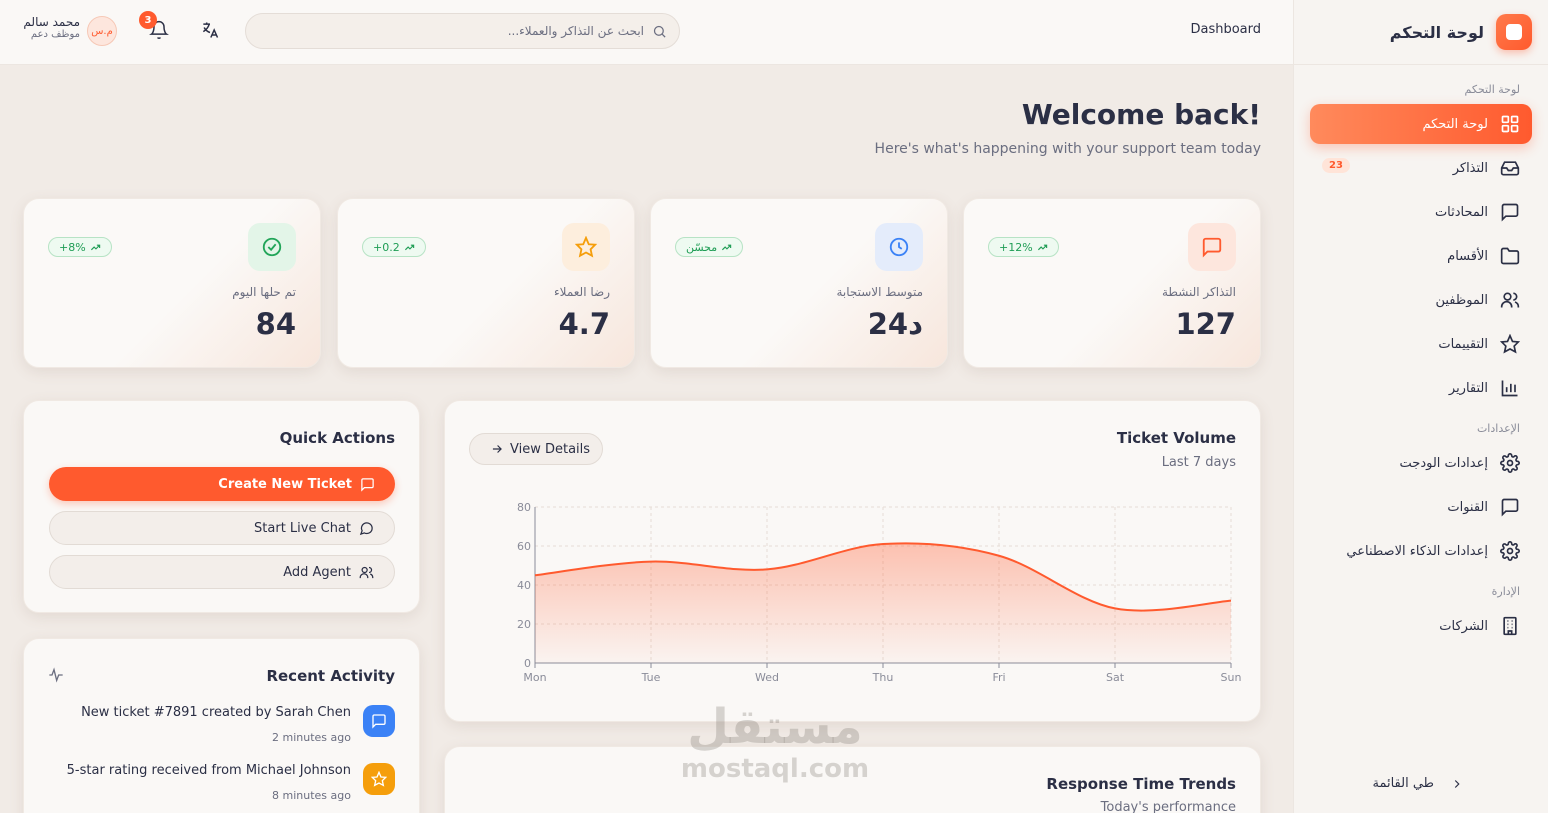  Describe the element at coordinates (1421, 507) in the screenshot. I see `sidebar-item-channels: القنوات` at that location.